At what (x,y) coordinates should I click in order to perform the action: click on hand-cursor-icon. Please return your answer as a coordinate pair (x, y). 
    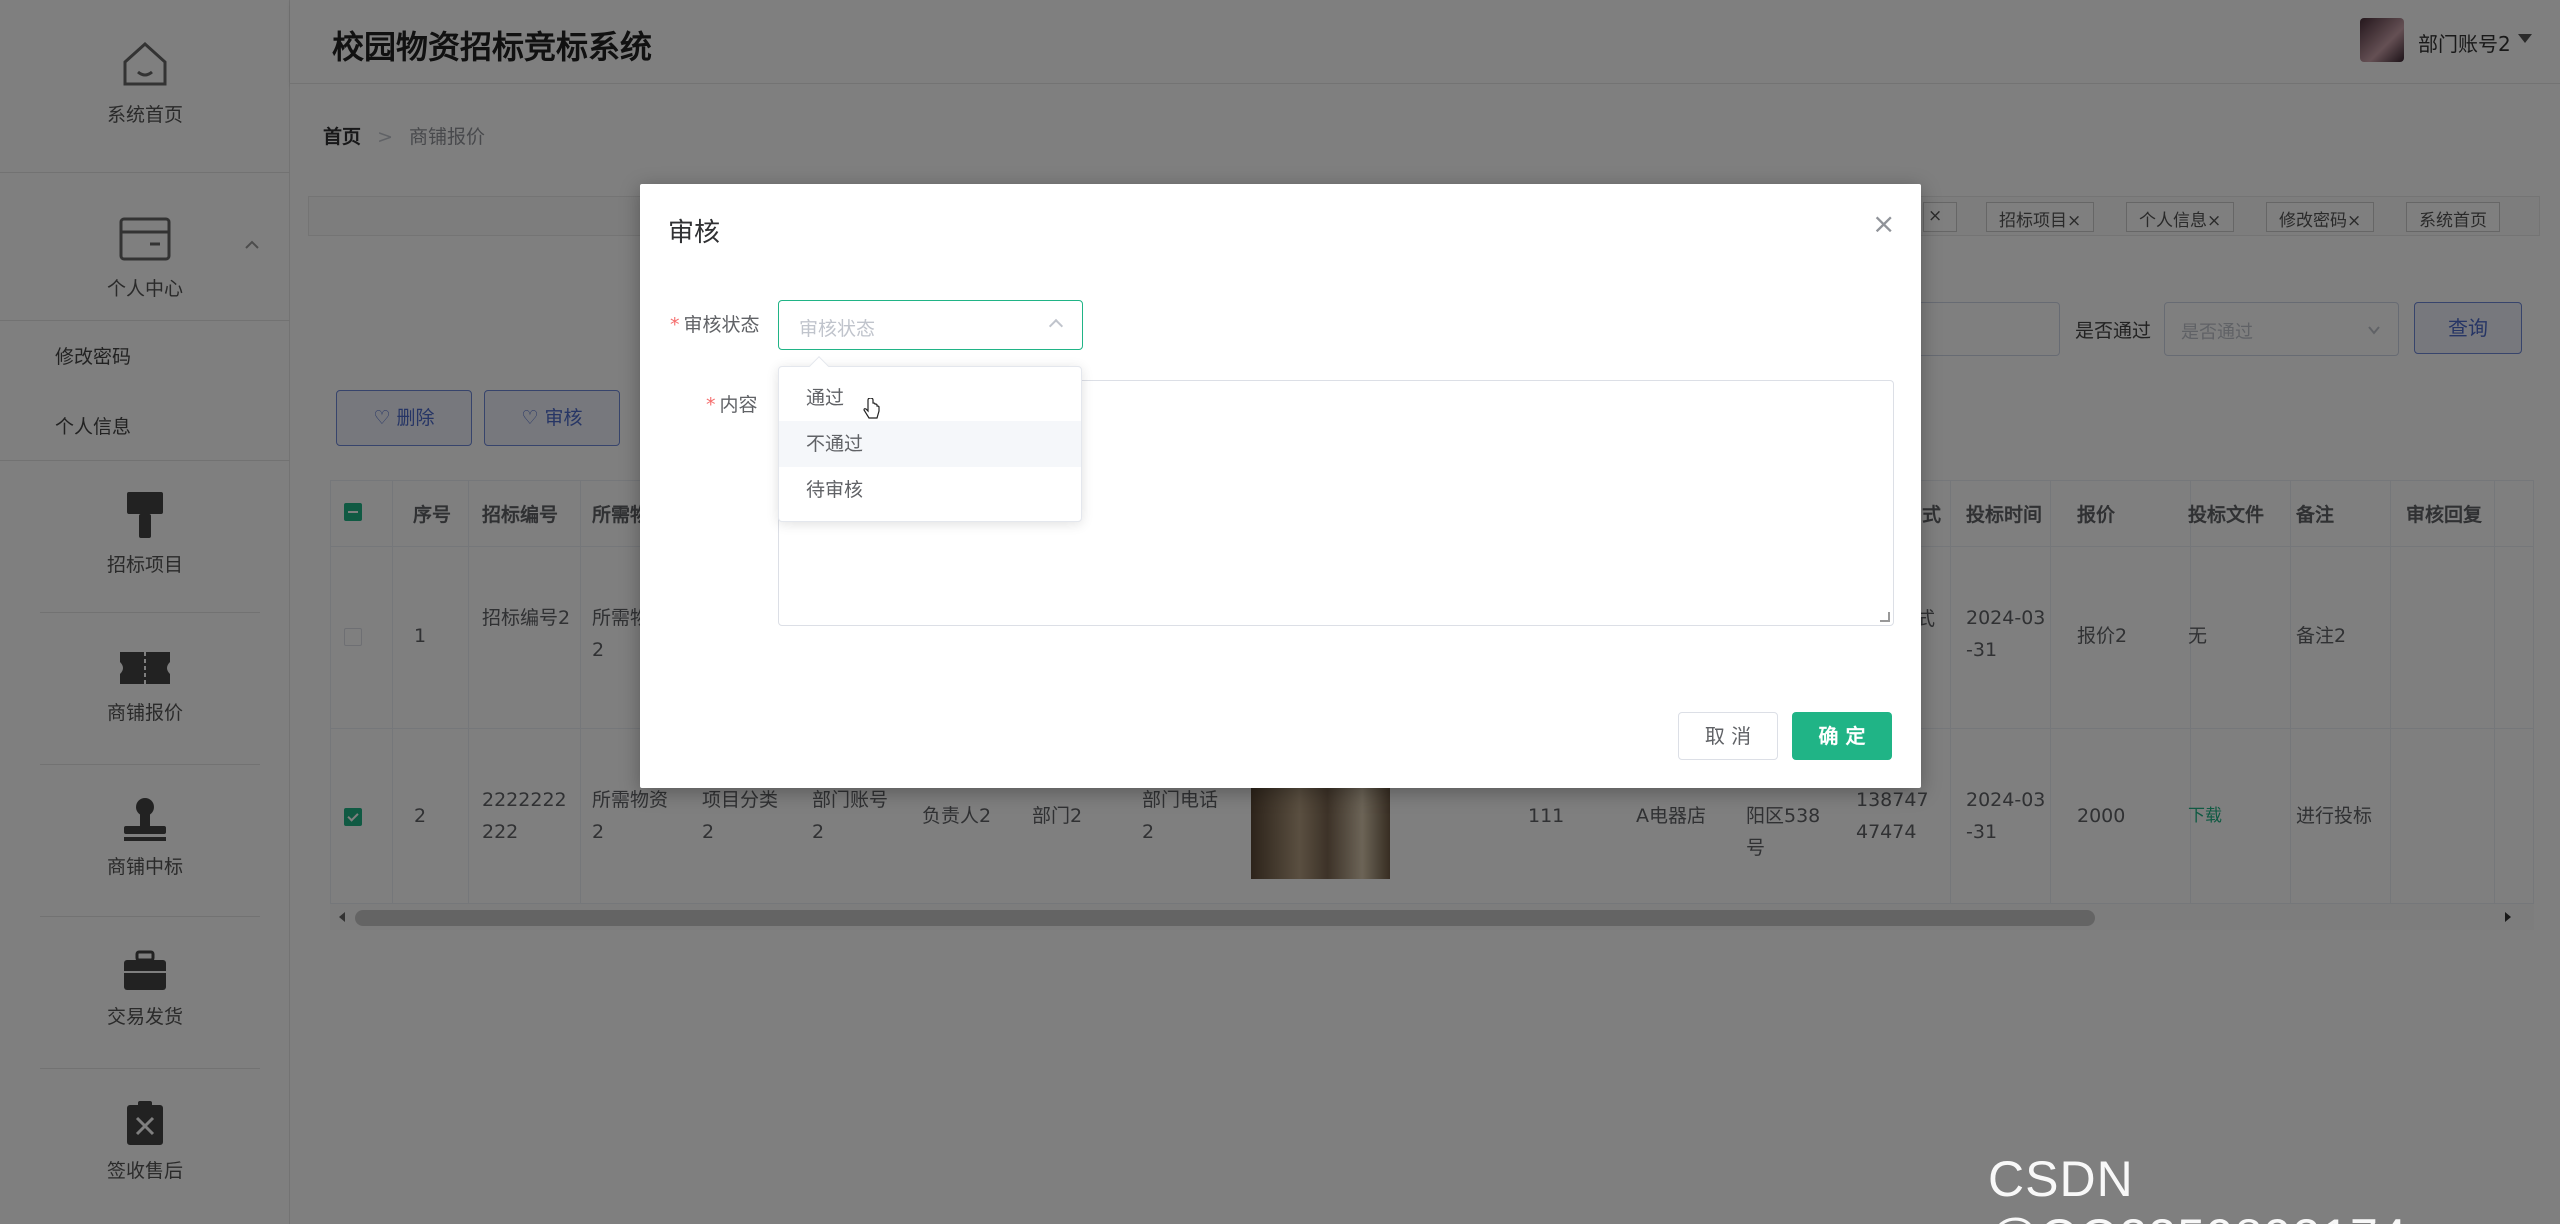
    Looking at the image, I should click on (871, 408).